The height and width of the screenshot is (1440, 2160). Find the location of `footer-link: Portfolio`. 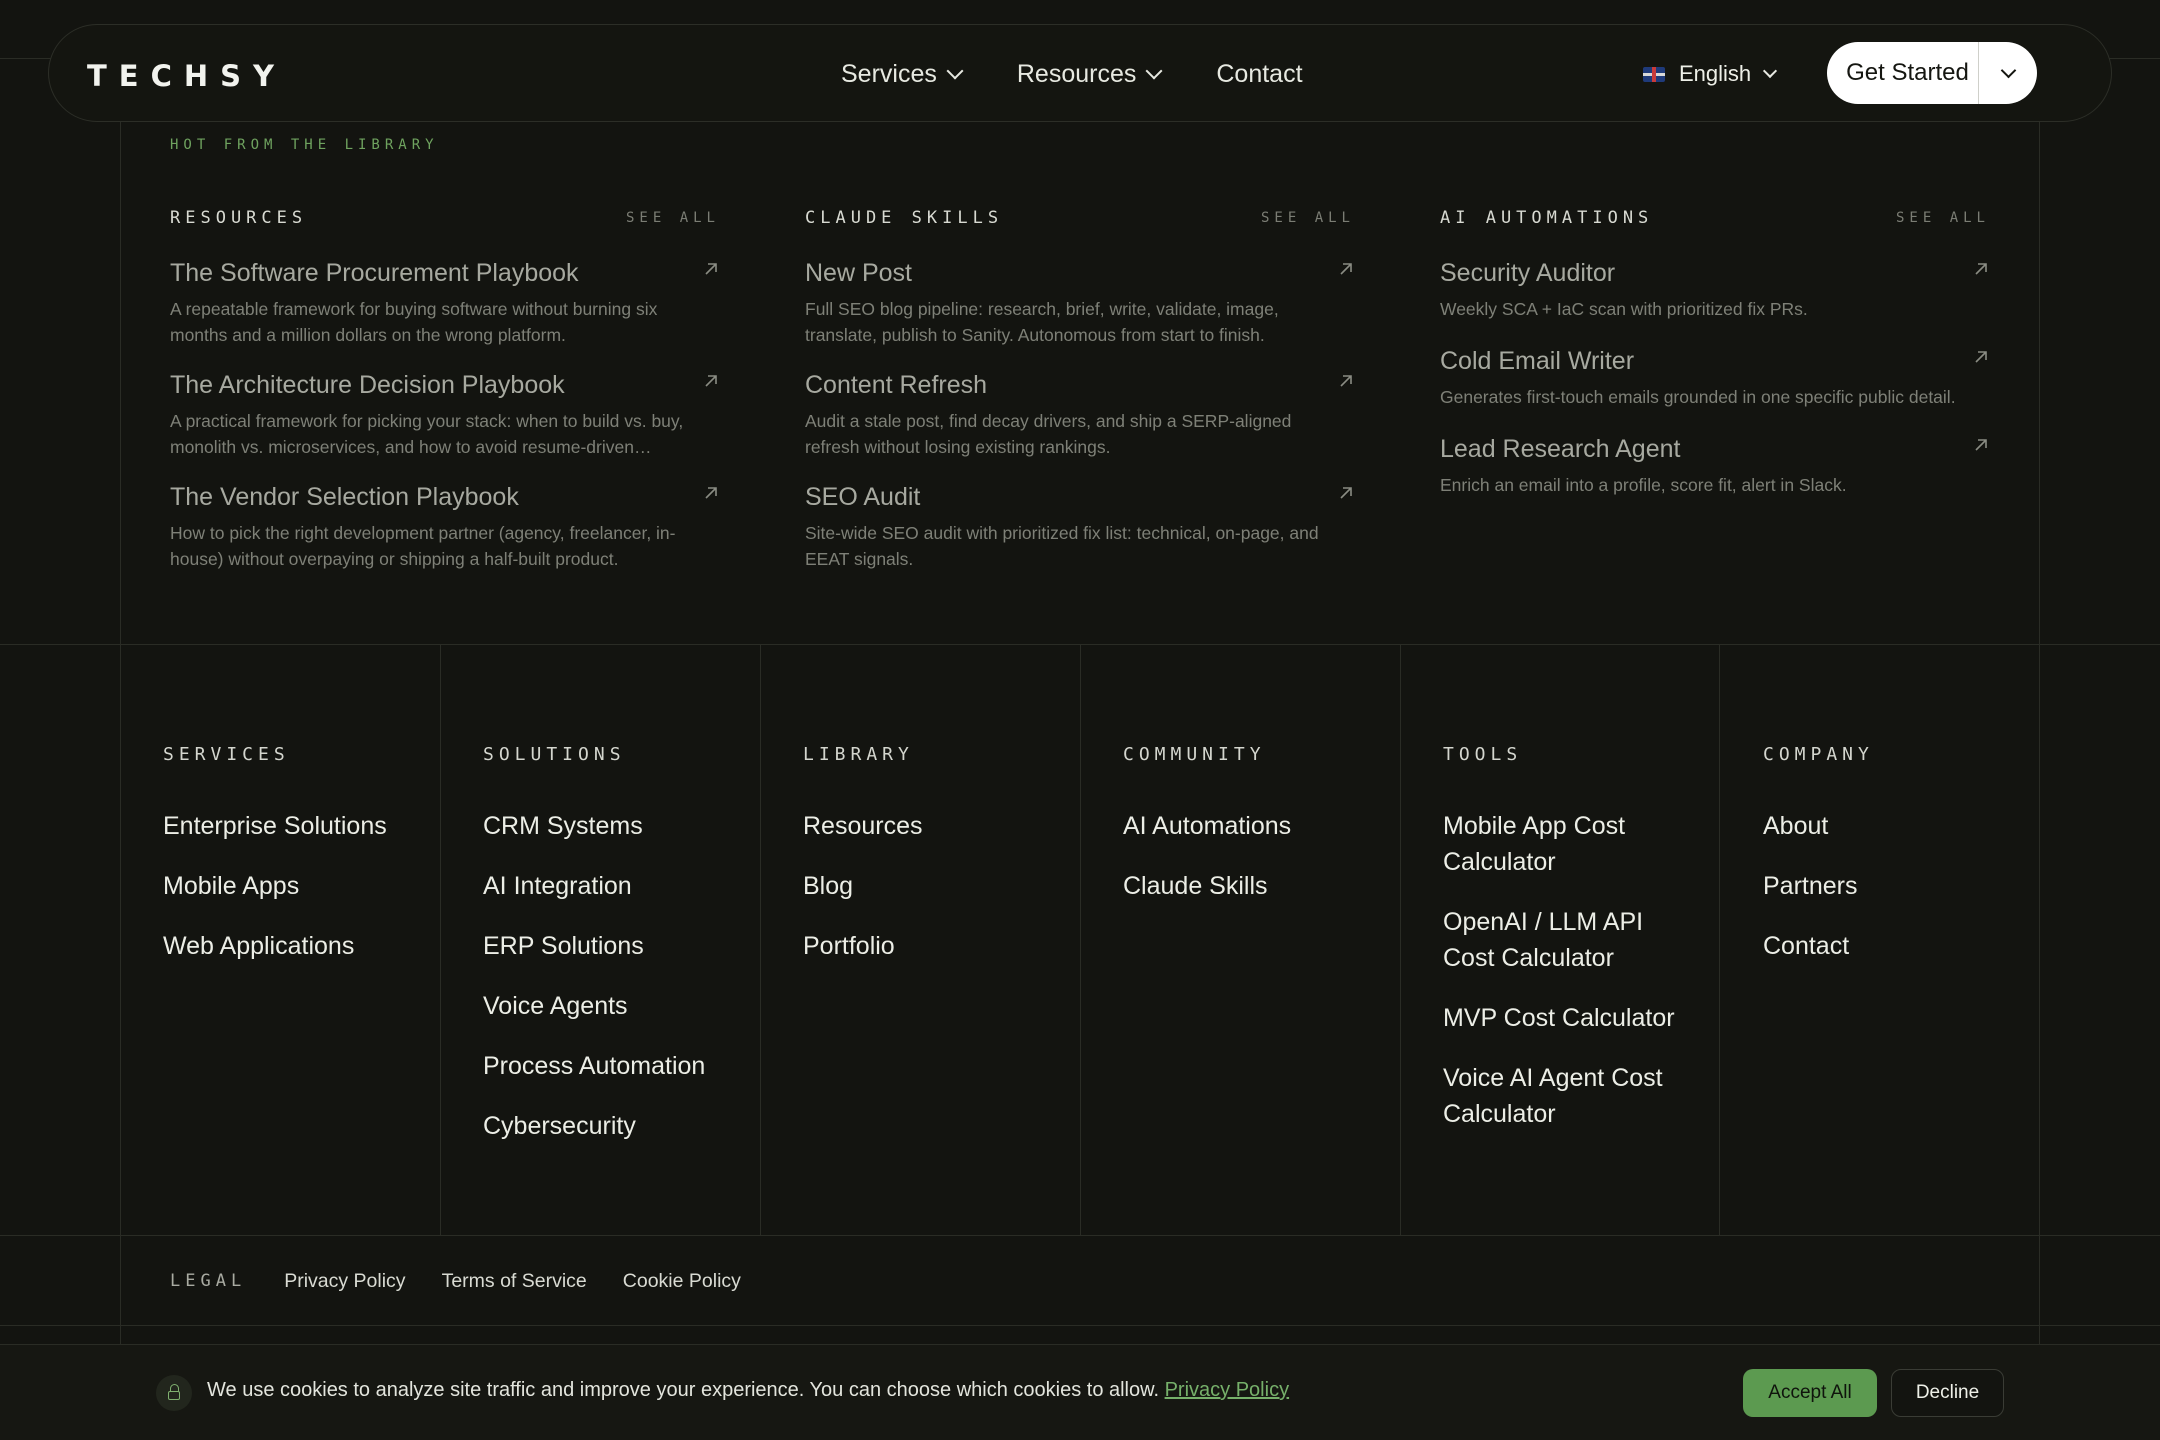

footer-link: Portfolio is located at coordinates (933, 946).